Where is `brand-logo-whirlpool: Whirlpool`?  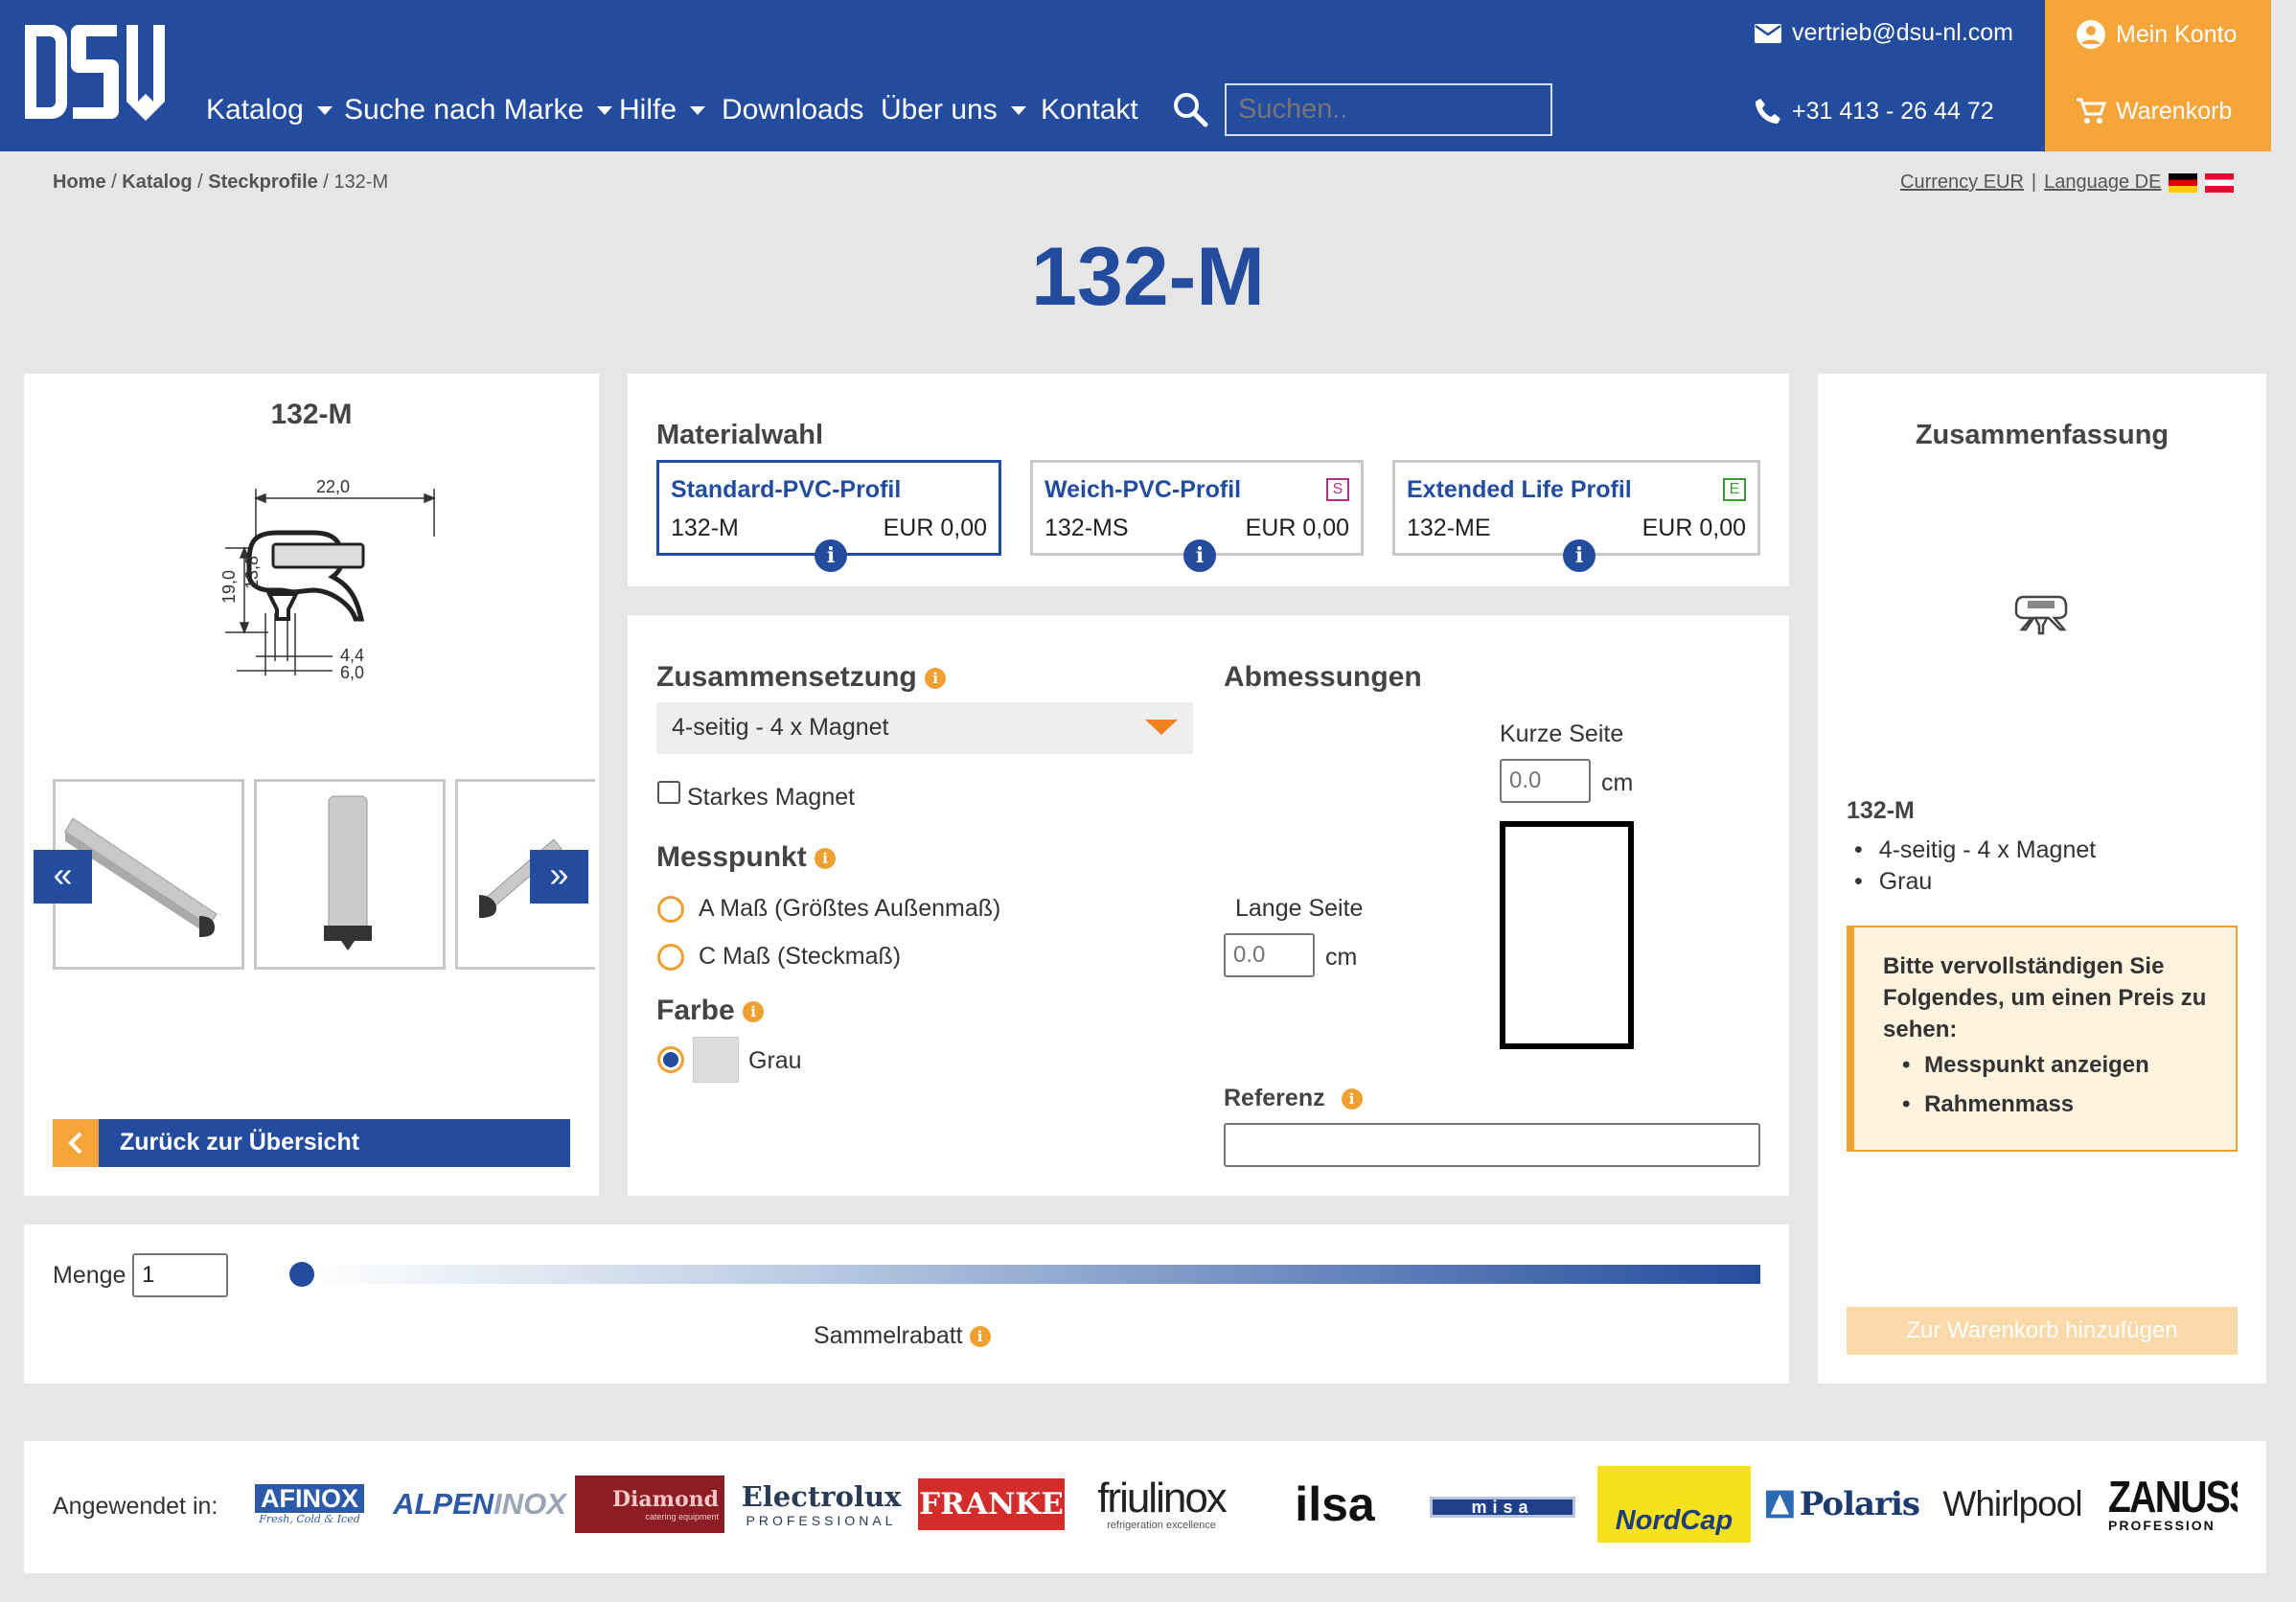 brand-logo-whirlpool: Whirlpool is located at coordinates (2012, 1505).